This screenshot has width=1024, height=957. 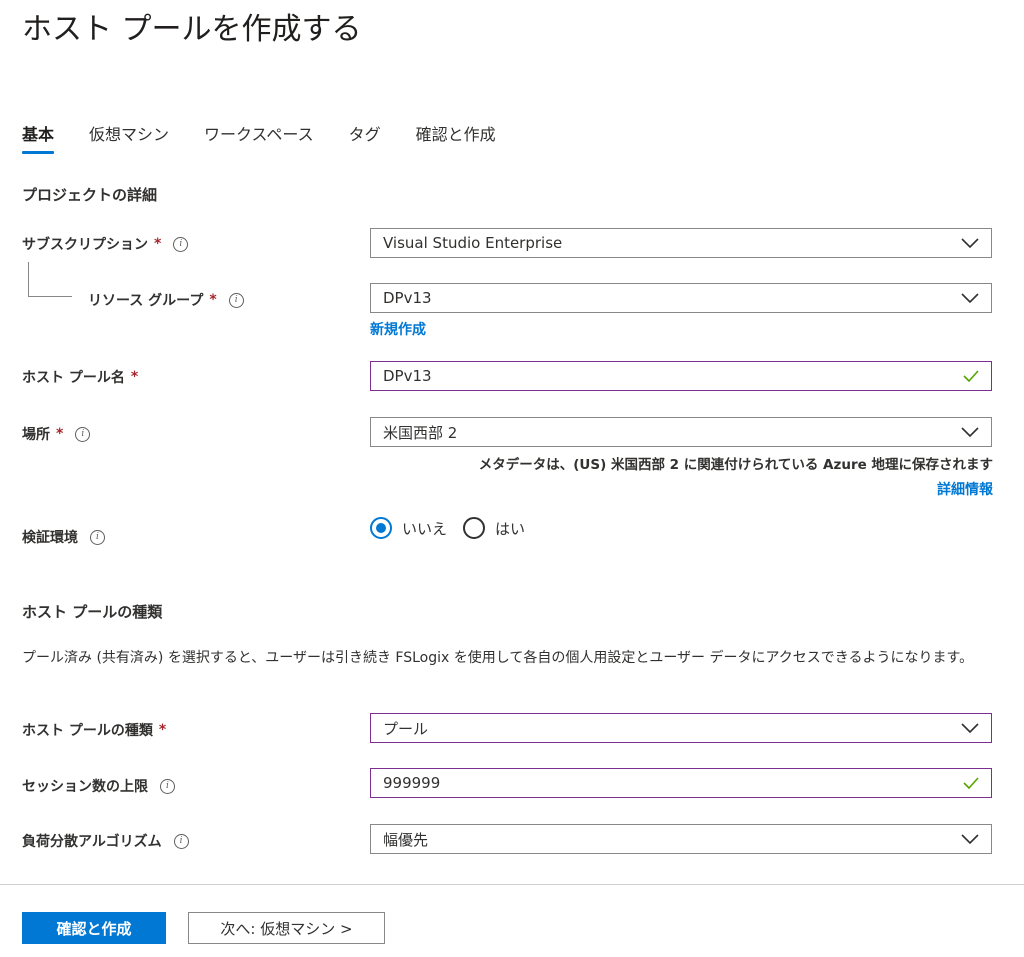 I want to click on next-vm-button: 次へ: 仮想マシン >, so click(x=286, y=928).